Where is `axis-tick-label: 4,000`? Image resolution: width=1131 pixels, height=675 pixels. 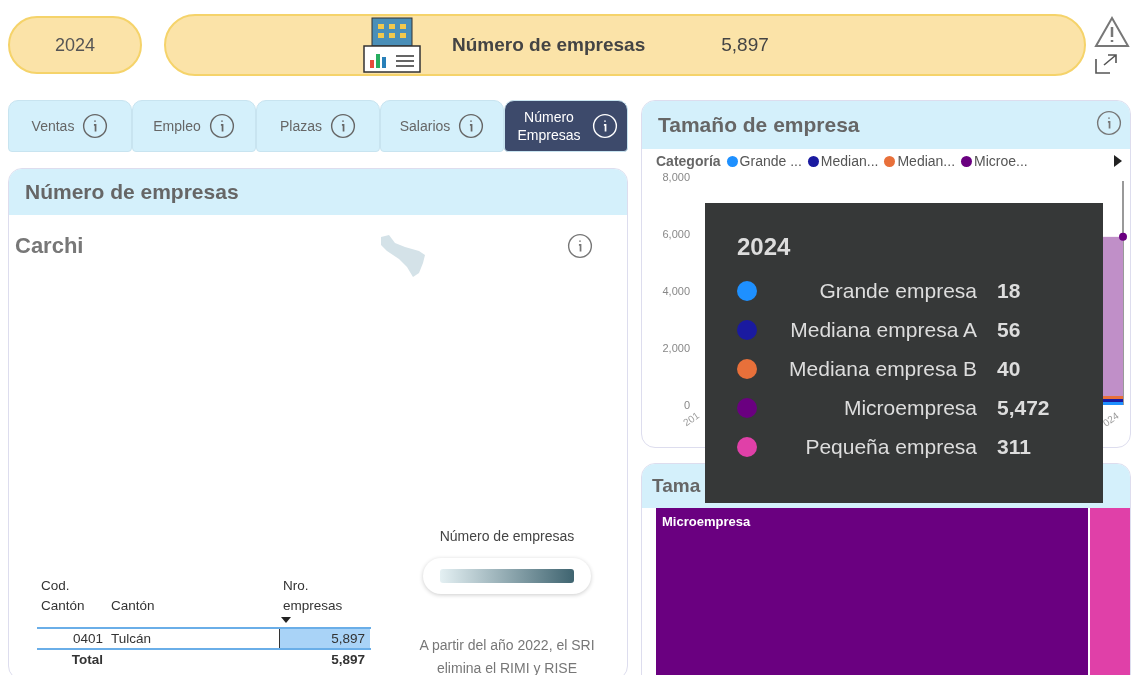
axis-tick-label: 4,000 is located at coordinates (676, 291).